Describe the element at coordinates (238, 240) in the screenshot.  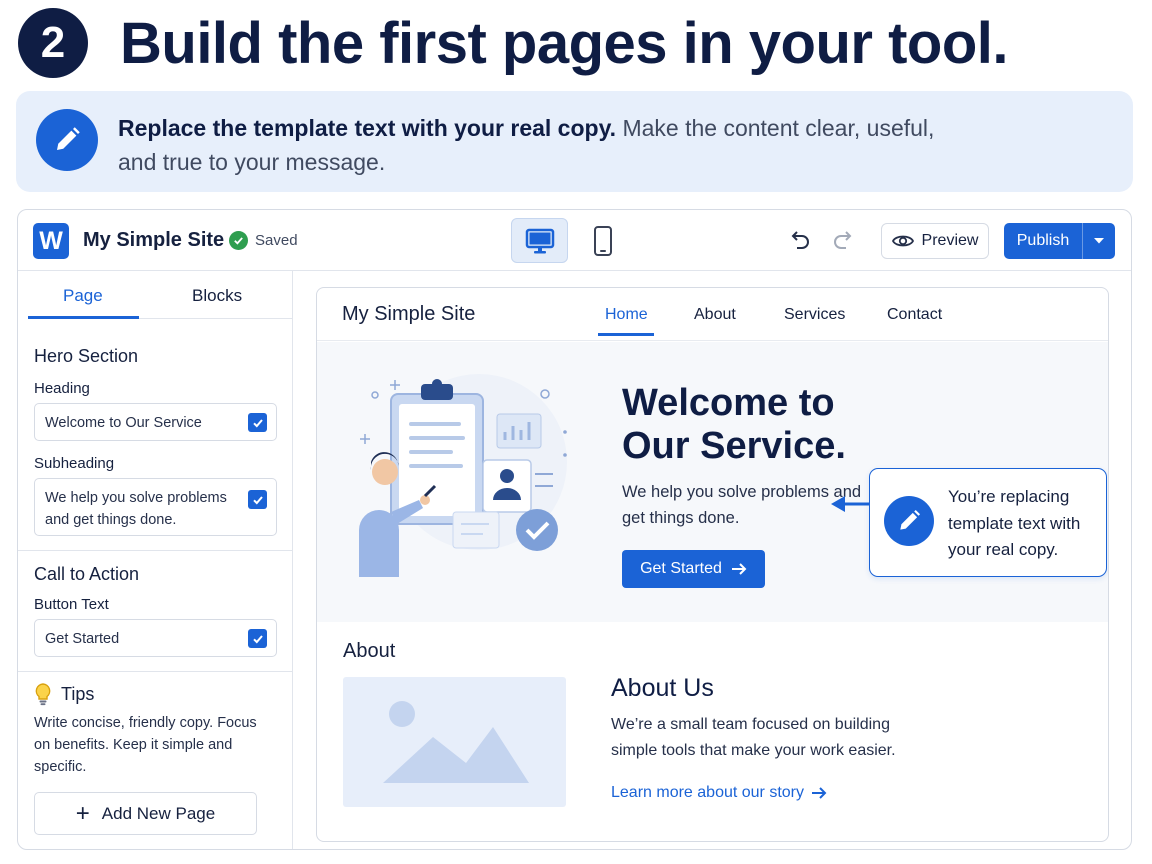
I see `check-circle-icon` at that location.